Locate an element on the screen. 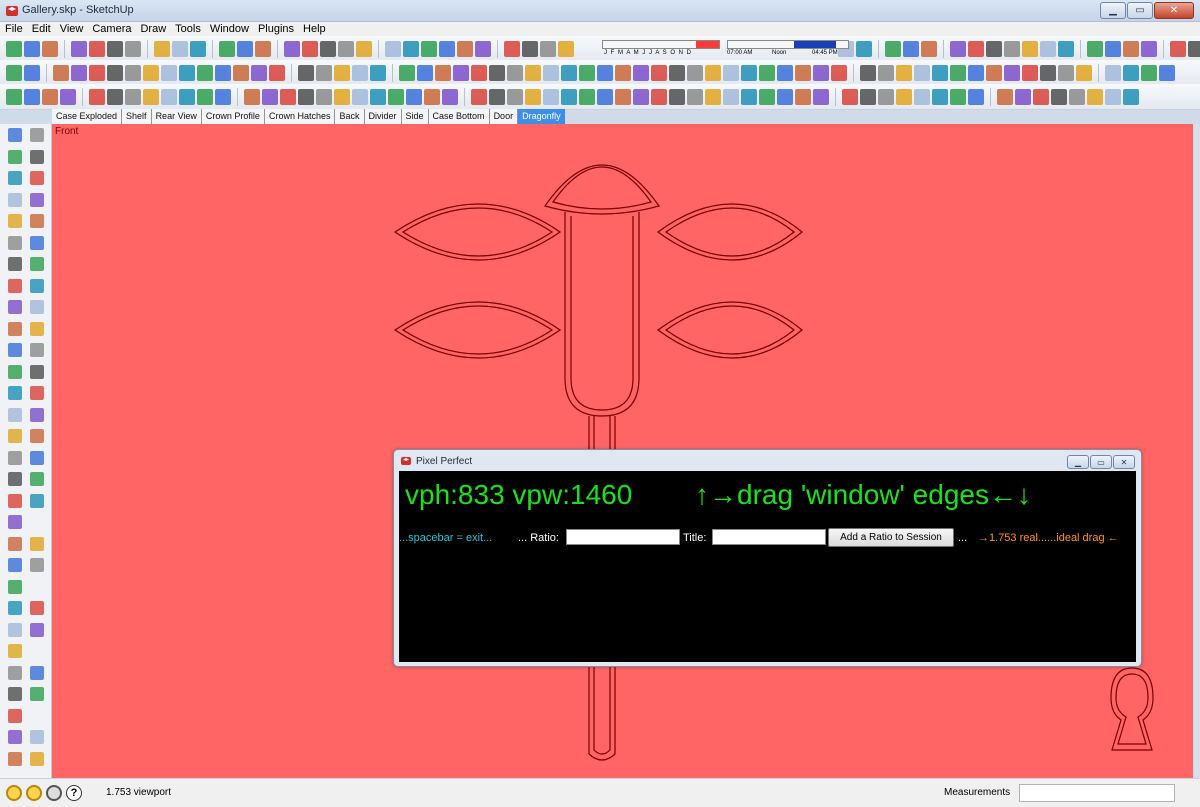 The height and width of the screenshot is (807, 1200). help-icon: ? is located at coordinates (74, 793).